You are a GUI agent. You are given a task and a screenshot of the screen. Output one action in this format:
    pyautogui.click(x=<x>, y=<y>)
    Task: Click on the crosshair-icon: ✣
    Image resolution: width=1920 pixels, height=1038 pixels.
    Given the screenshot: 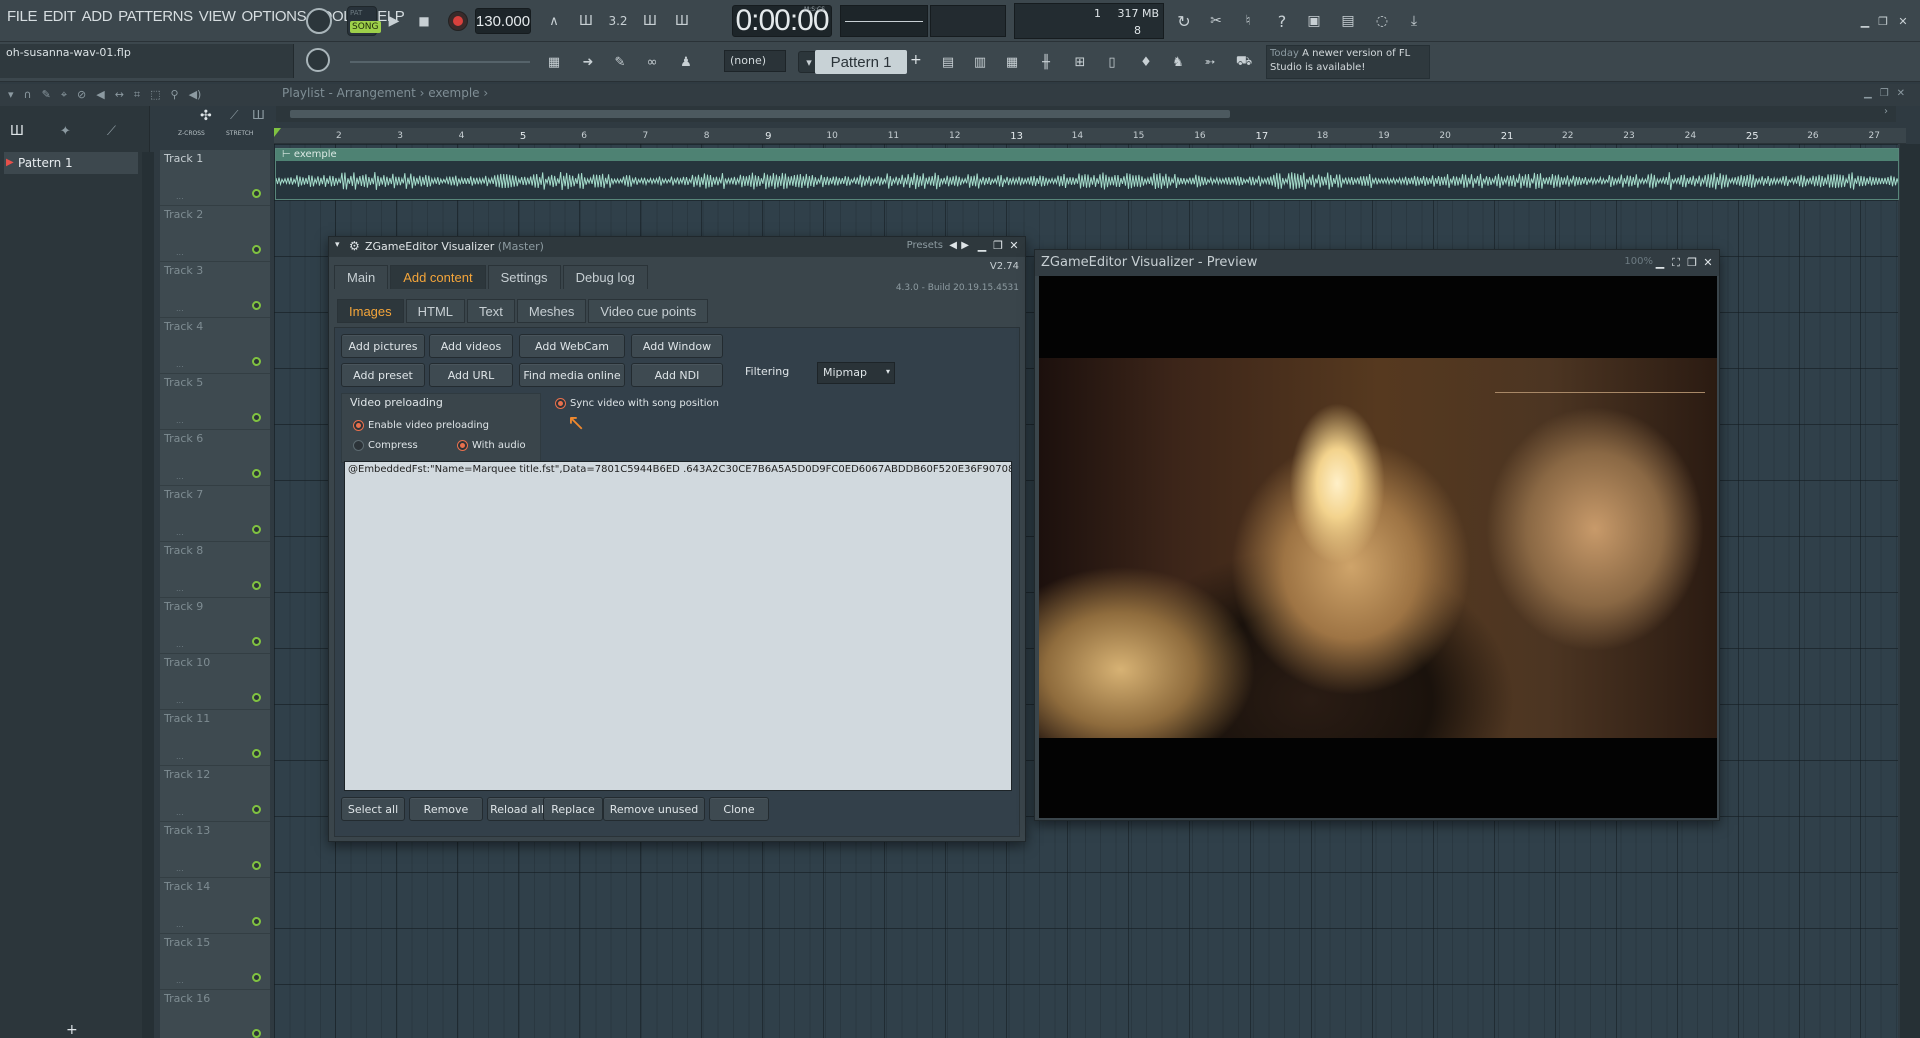 What is the action you would take?
    pyautogui.click(x=206, y=116)
    